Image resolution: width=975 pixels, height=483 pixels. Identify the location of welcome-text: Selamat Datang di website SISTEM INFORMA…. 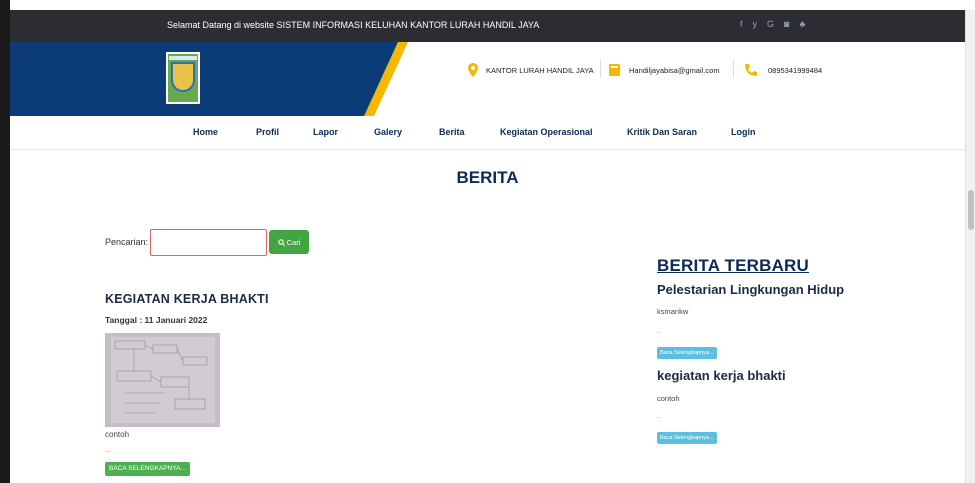
(353, 25).